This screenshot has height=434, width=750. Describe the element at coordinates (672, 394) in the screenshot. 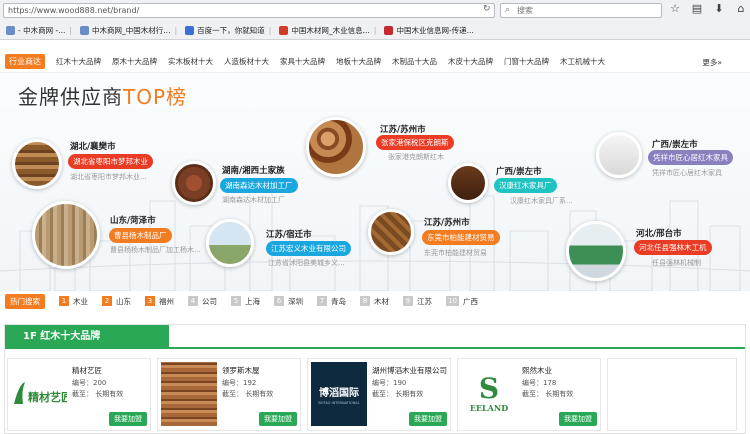

I see `brand-card-placeholder` at that location.